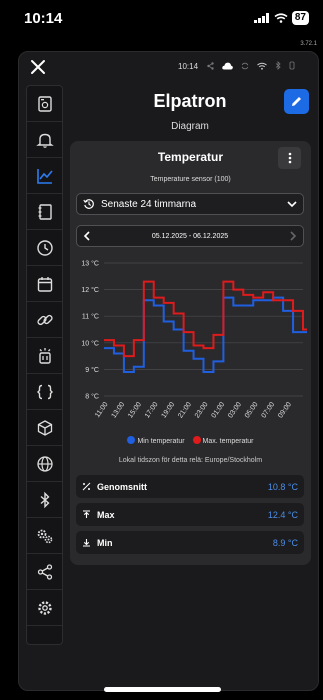  What do you see at coordinates (190, 126) in the screenshot?
I see `page-subtitle: Diagram` at bounding box center [190, 126].